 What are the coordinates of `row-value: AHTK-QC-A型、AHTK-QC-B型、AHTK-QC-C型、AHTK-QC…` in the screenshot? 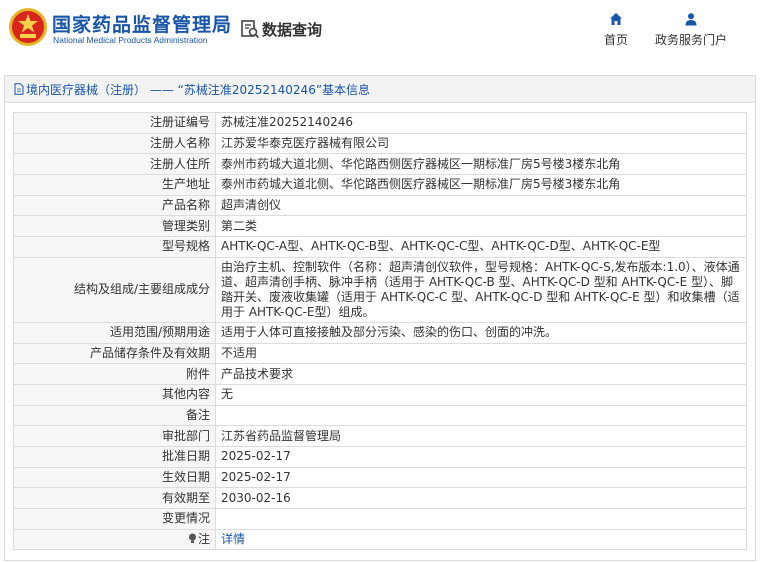 It's located at (481, 247).